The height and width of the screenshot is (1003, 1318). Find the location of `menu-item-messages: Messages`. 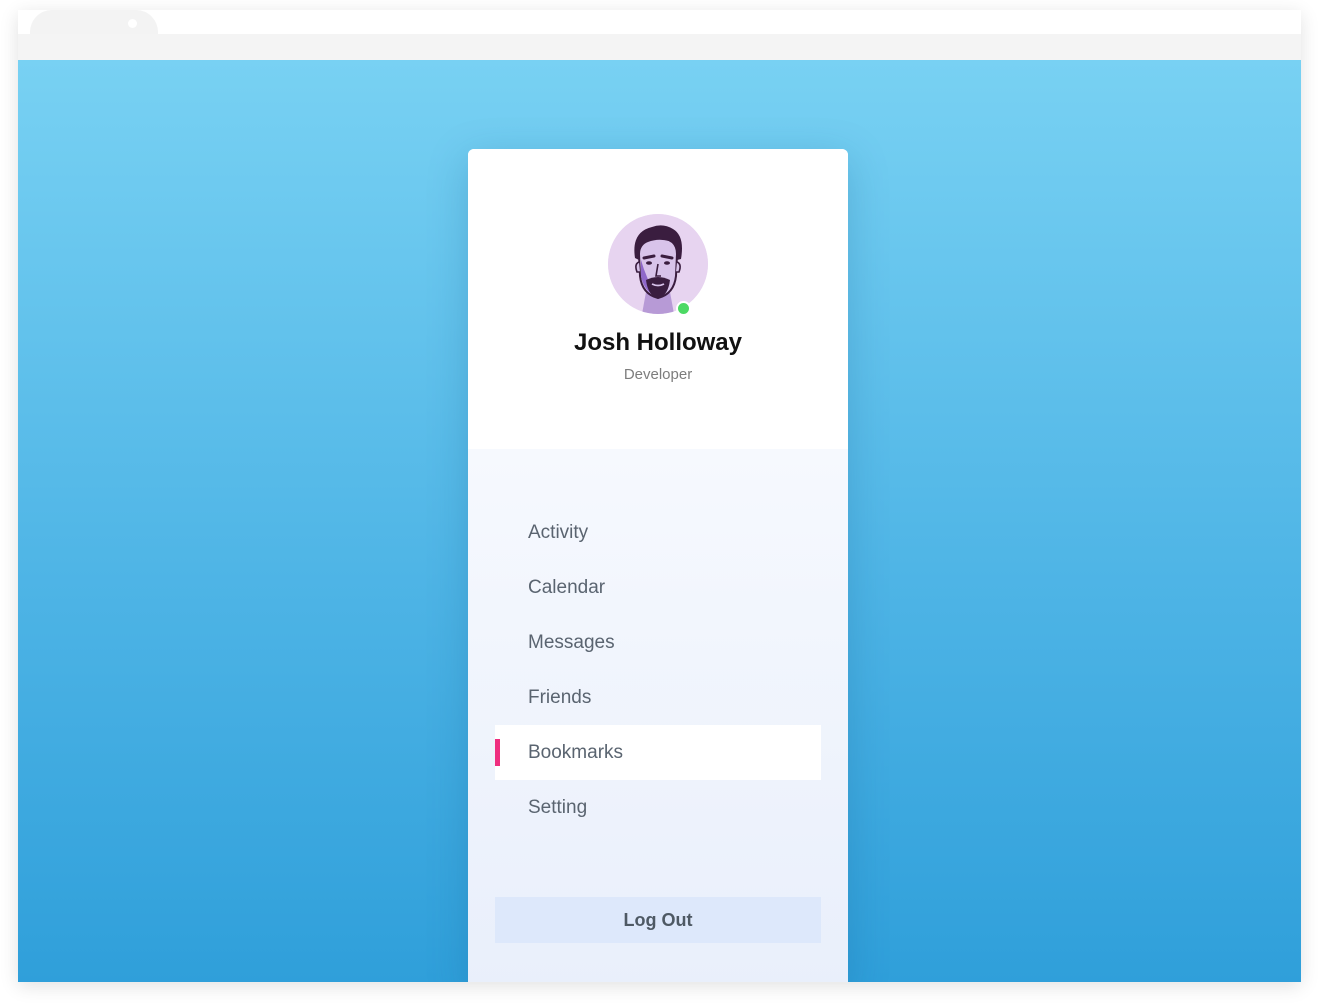

menu-item-messages: Messages is located at coordinates (658, 642).